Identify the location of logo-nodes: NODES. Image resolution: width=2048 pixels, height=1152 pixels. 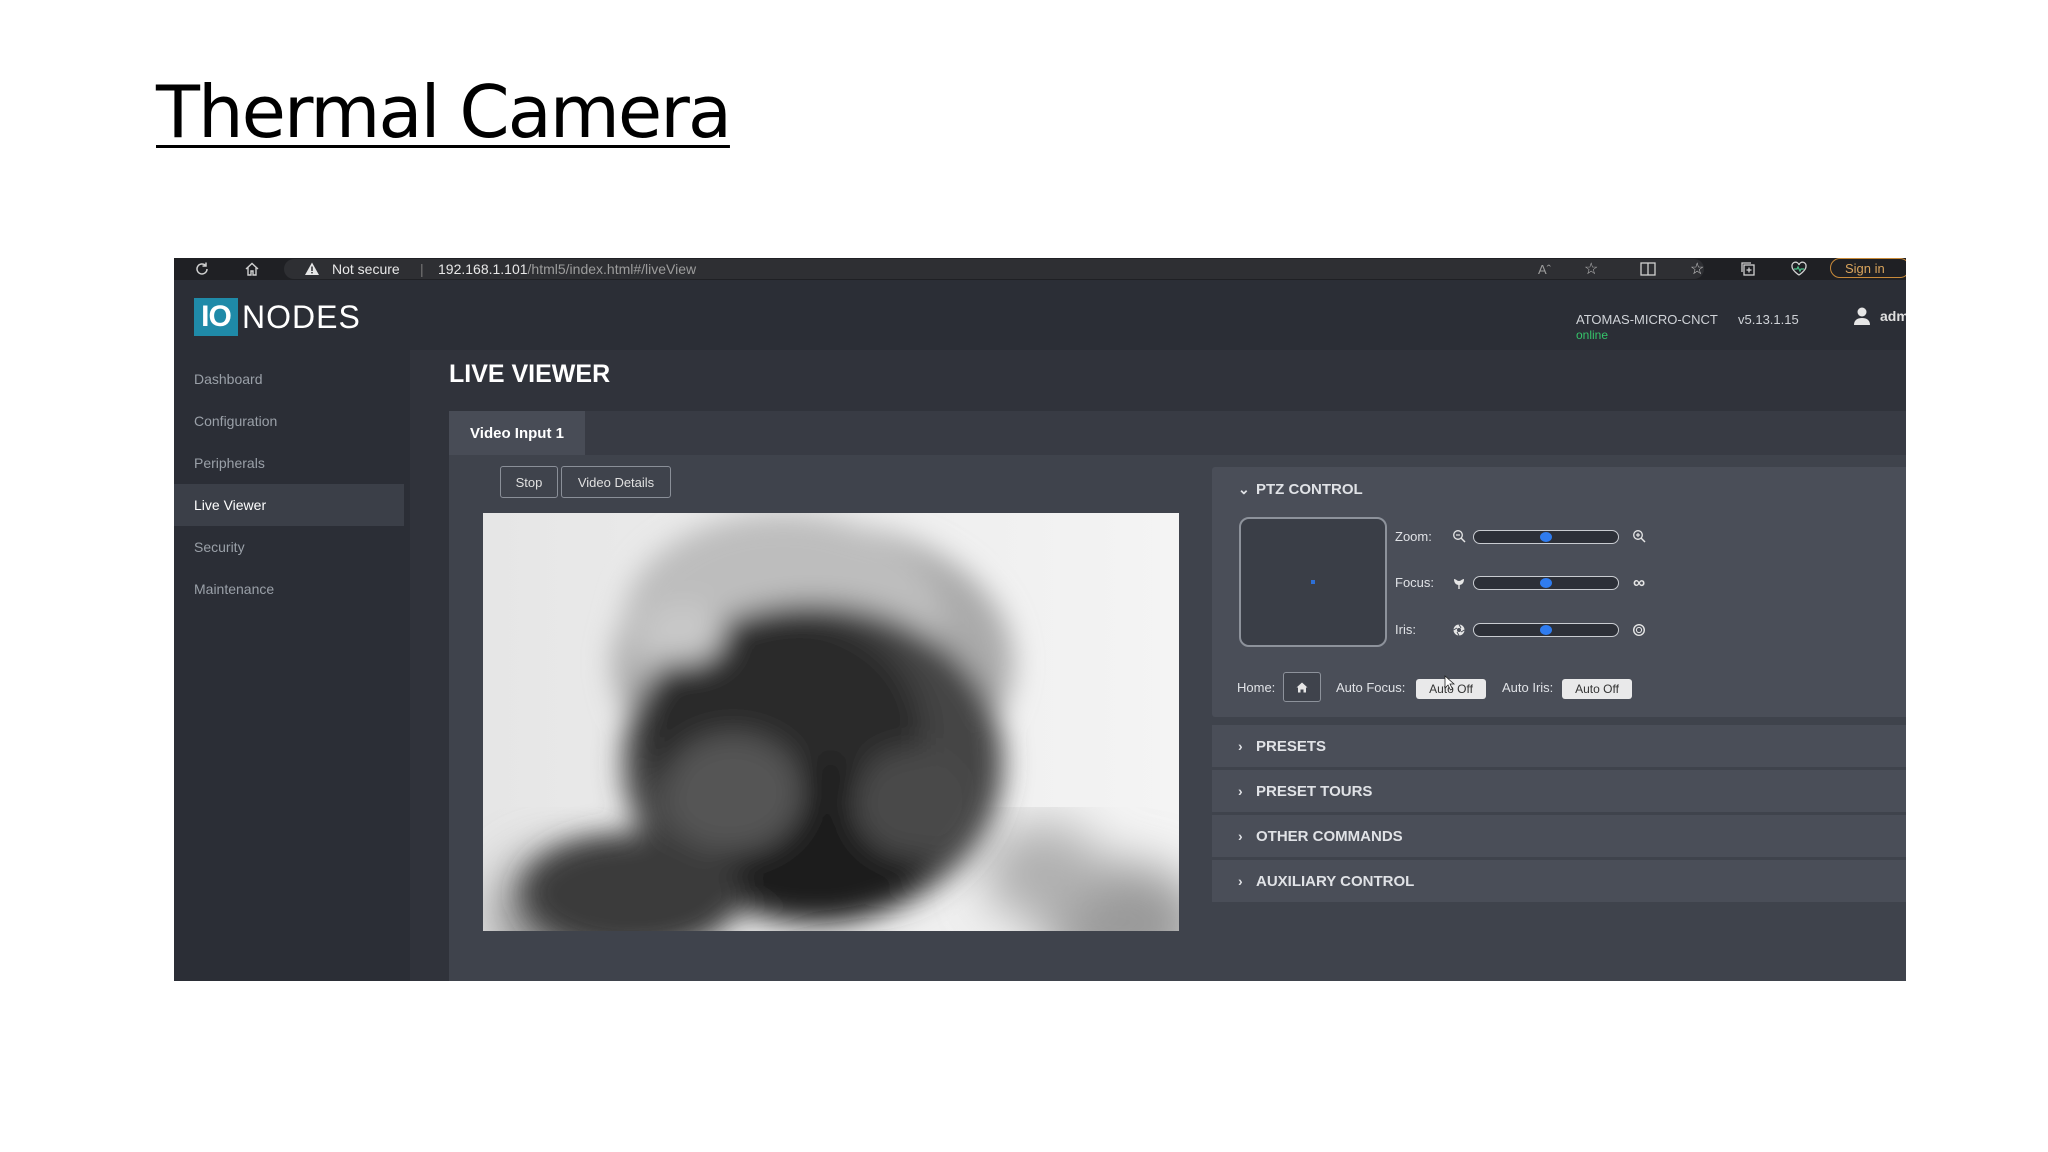
(301, 316).